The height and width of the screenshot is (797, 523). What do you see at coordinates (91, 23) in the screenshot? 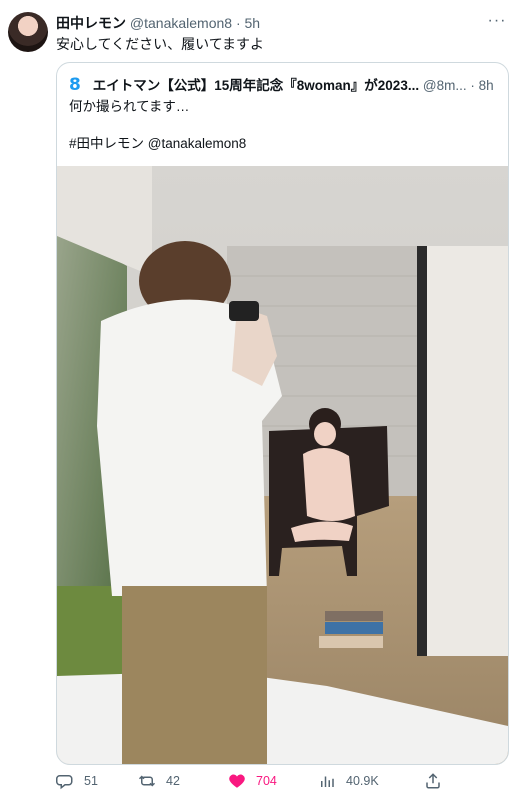
I see `author-name: 田中レモン` at bounding box center [91, 23].